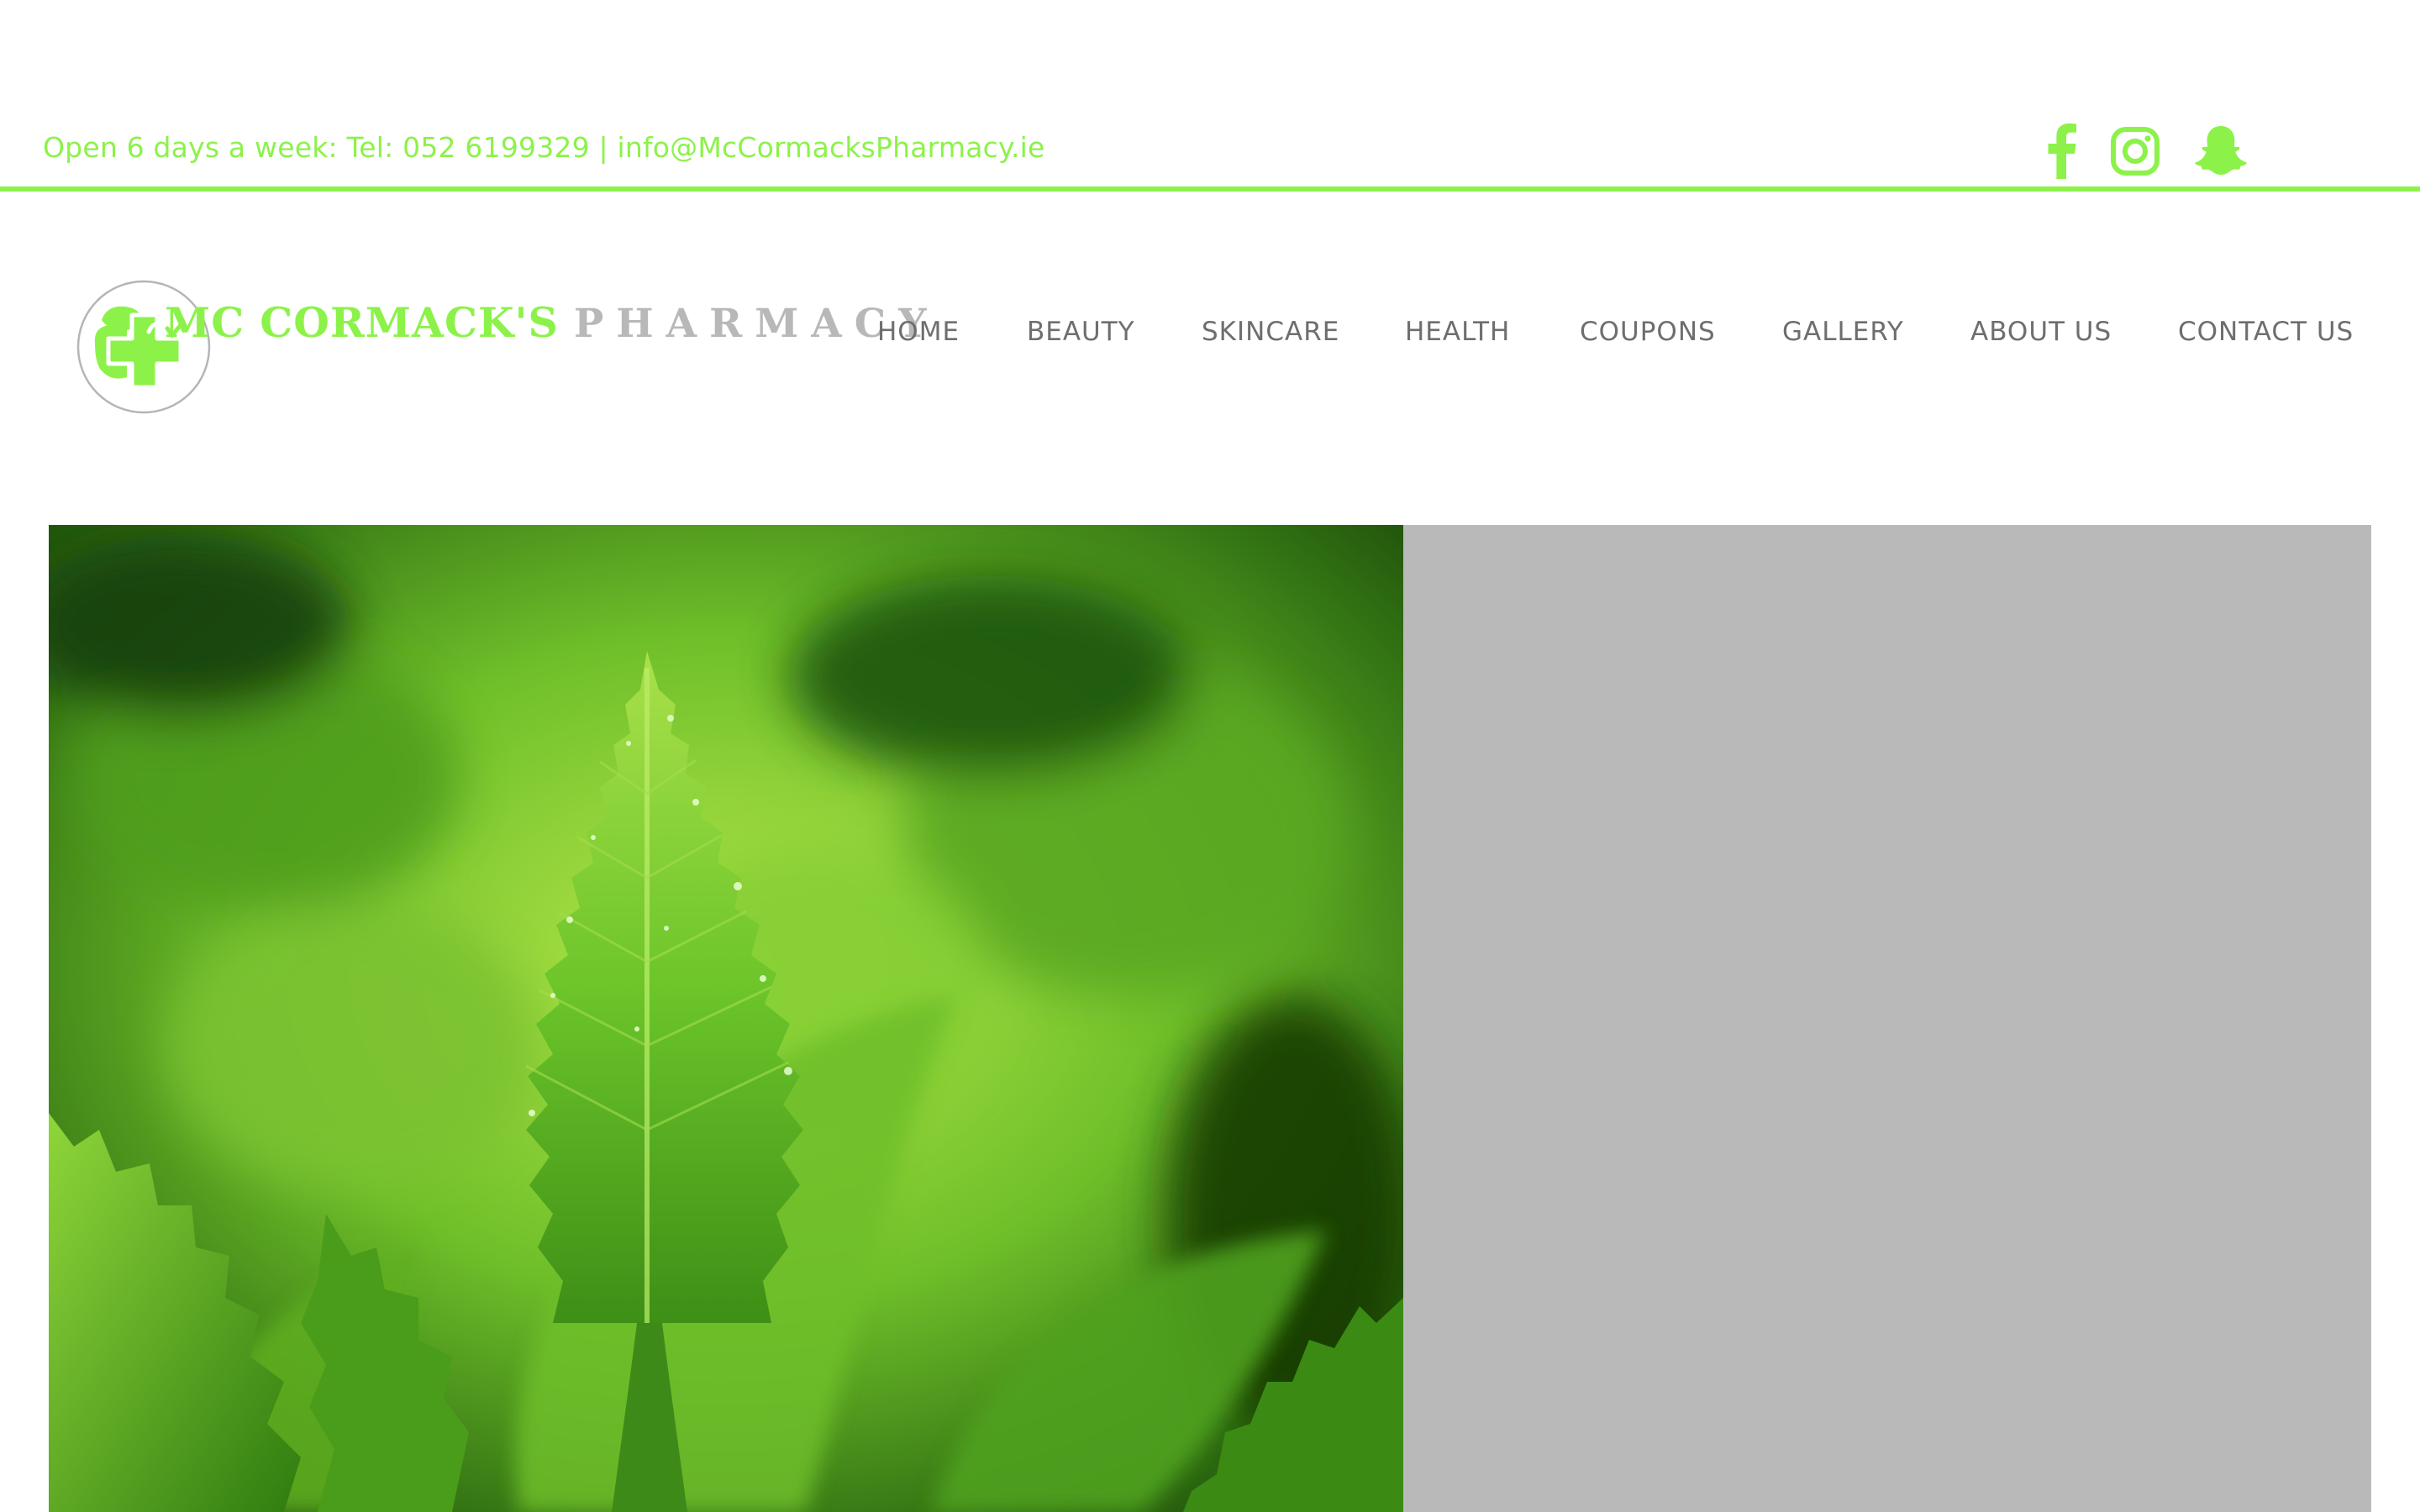 The height and width of the screenshot is (1512, 2420). Describe the element at coordinates (2041, 332) in the screenshot. I see `nav-item-about-us: ABOUT US` at that location.